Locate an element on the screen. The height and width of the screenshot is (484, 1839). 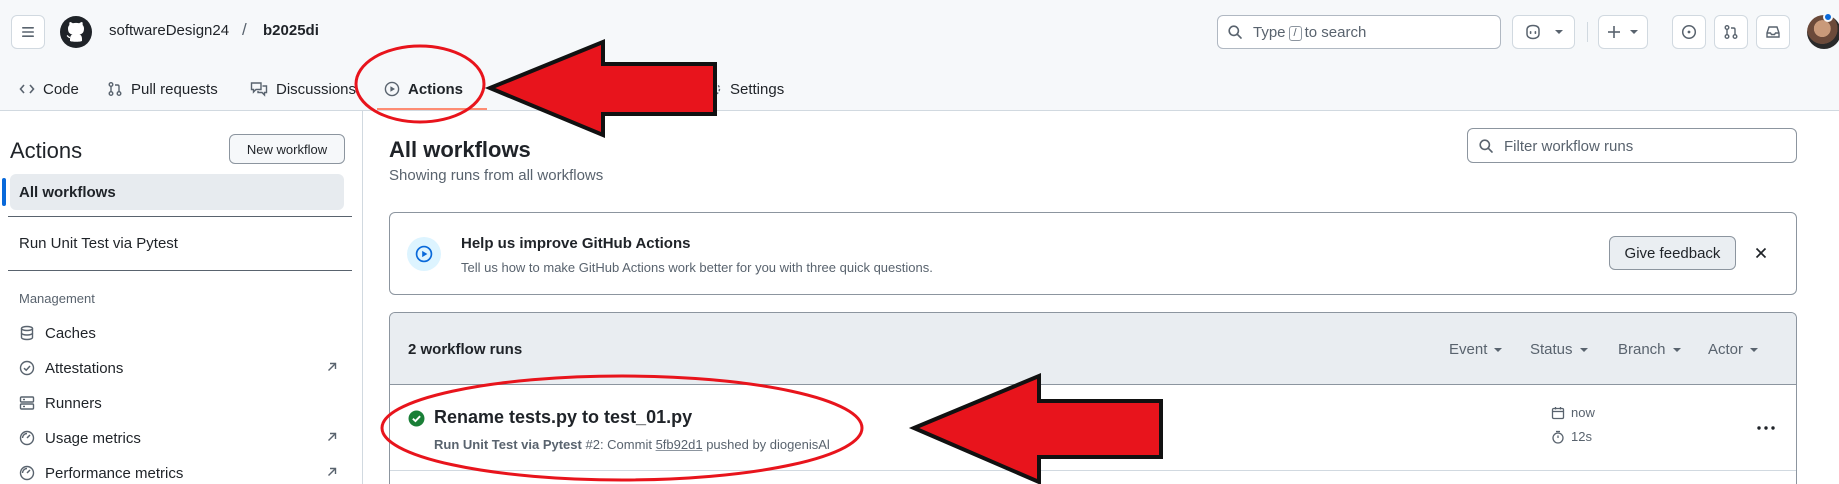
kebab-horizontal-icon is located at coordinates (1766, 428).